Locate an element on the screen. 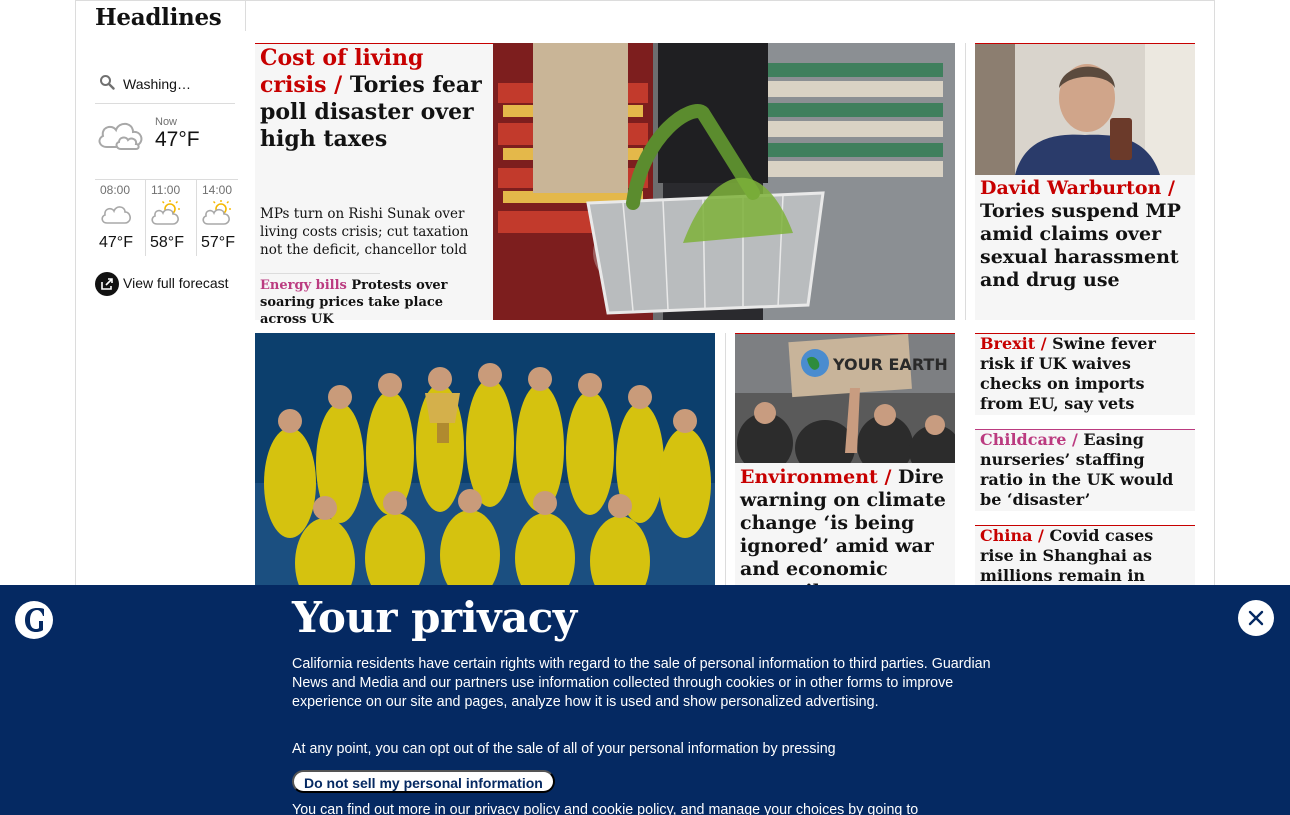 This screenshot has height=815, width=1290. forecast-temperature: 47°F is located at coordinates (116, 242).